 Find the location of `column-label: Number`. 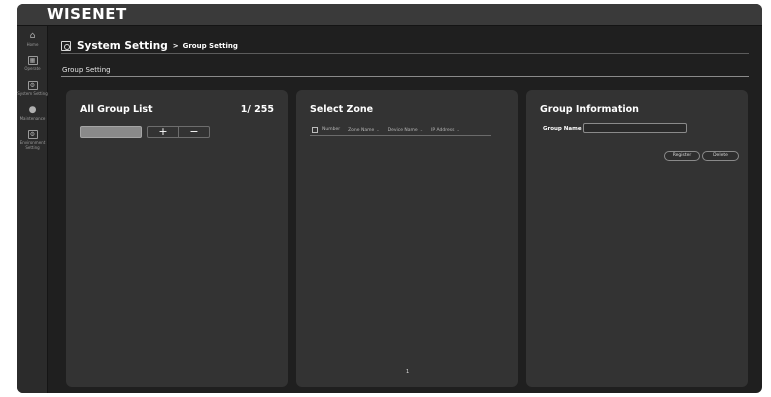

column-label: Number is located at coordinates (331, 129).